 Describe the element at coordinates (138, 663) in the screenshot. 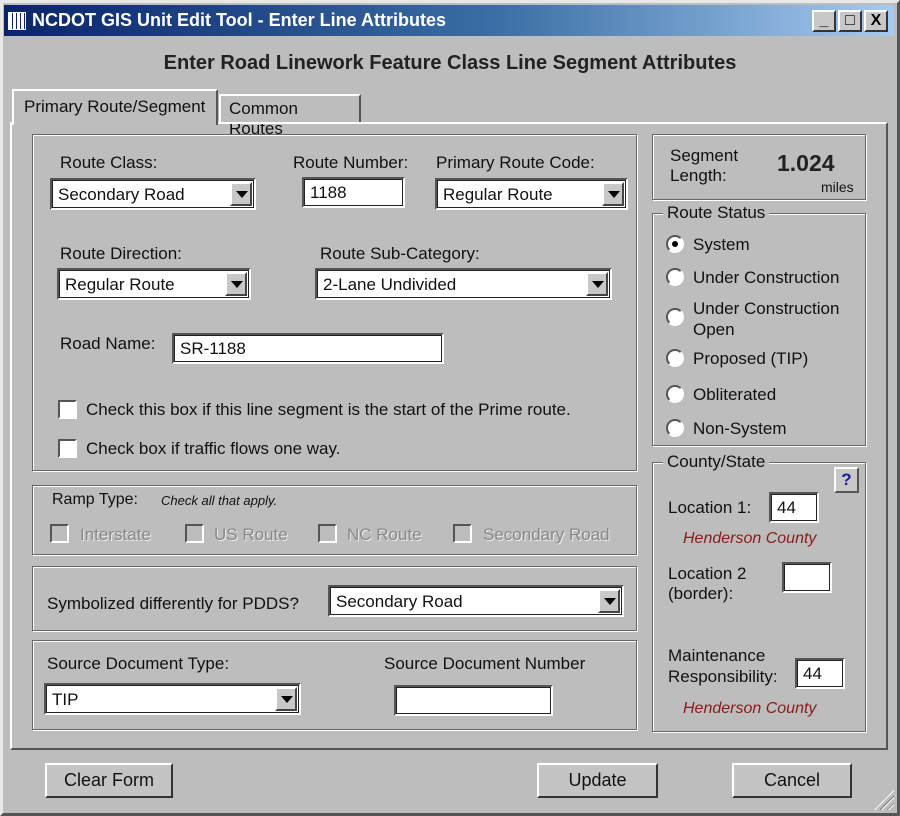

I see `source-type-label: Source Document Type:` at that location.